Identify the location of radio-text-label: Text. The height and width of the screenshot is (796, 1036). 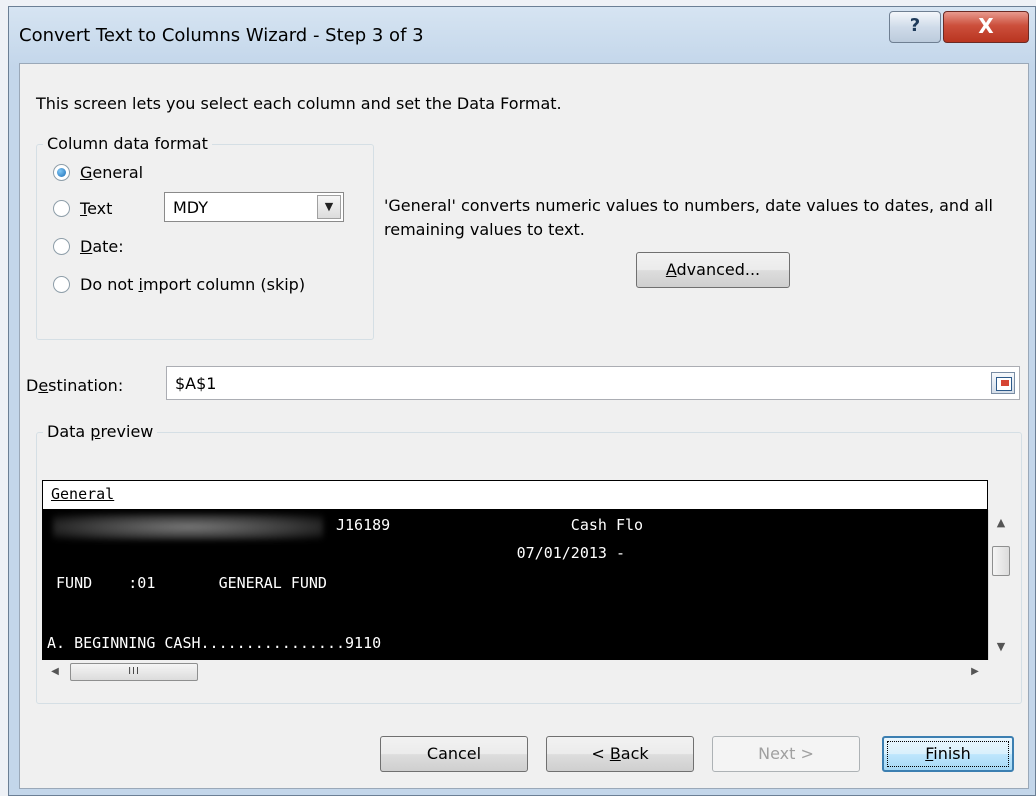
(96, 208).